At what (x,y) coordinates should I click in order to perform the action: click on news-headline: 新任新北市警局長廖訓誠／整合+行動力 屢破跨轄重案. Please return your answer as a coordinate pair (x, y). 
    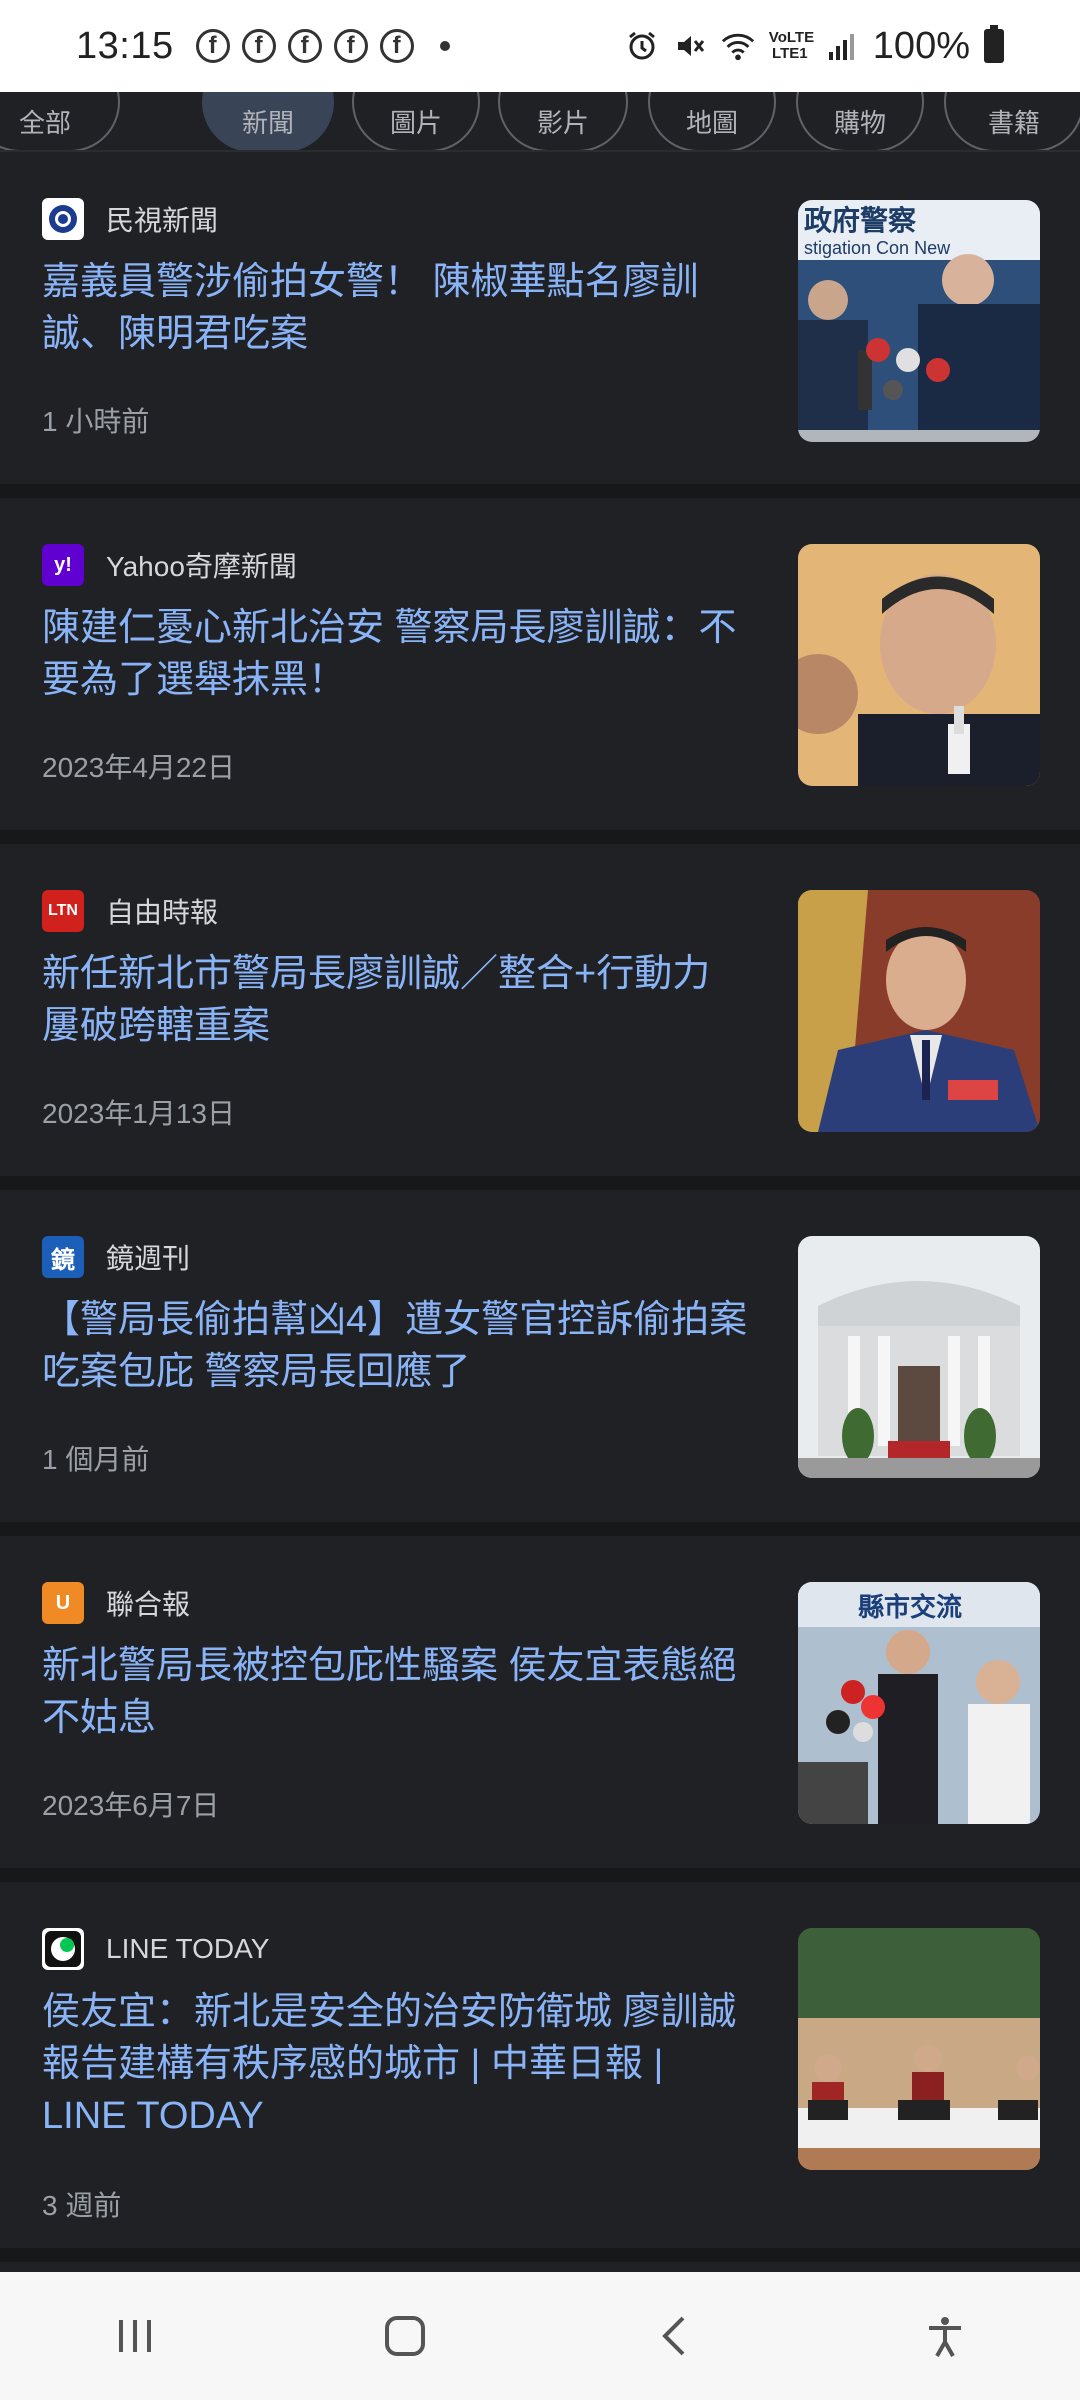
    Looking at the image, I should click on (397, 1000).